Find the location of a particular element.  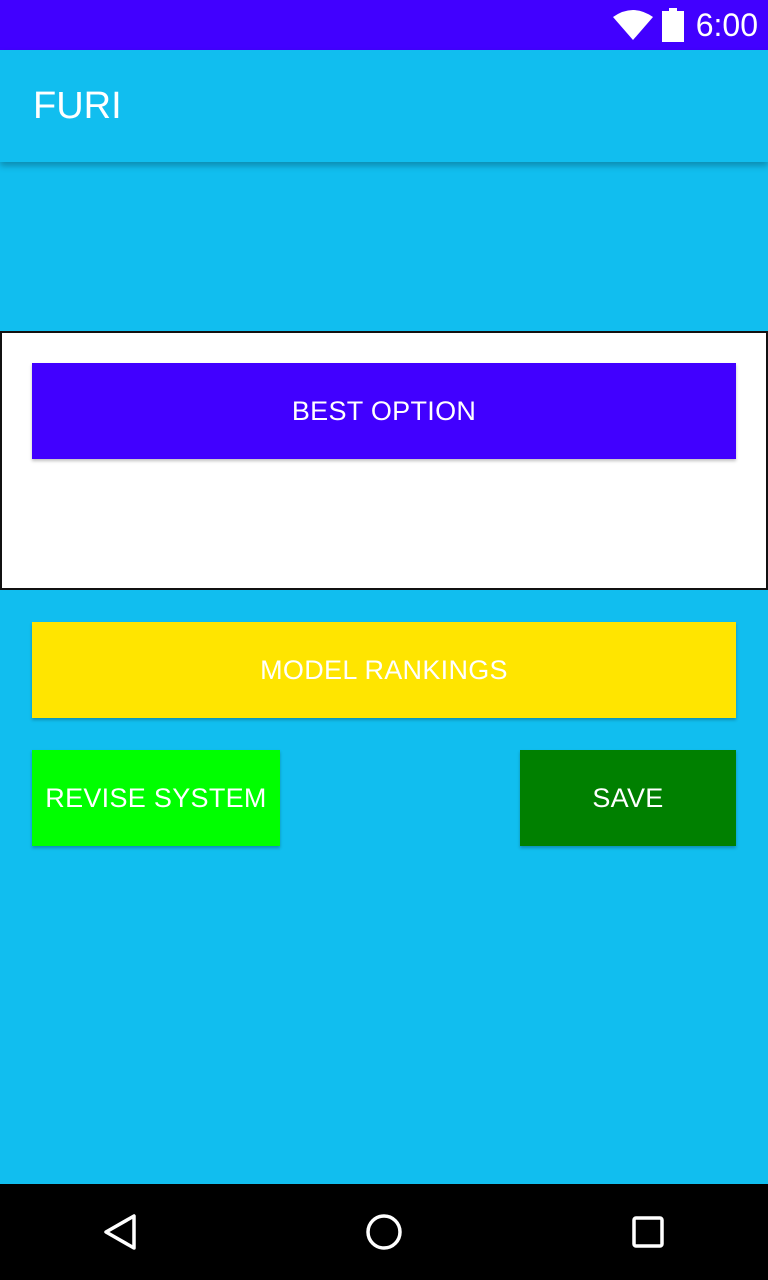

wifi-icon is located at coordinates (632, 25).